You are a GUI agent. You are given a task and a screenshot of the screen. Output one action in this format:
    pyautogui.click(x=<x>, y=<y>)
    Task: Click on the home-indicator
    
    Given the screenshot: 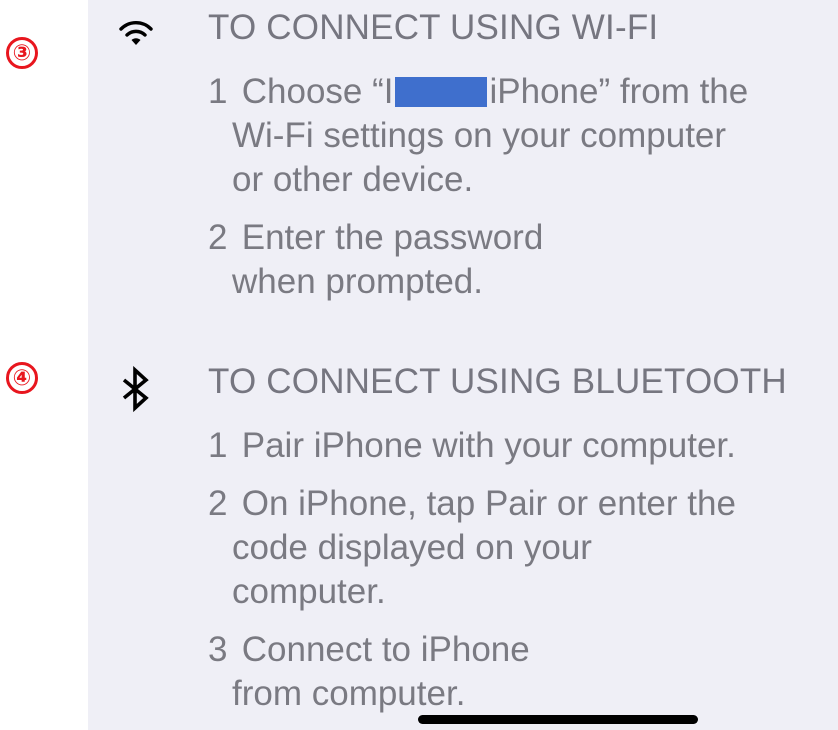 What is the action you would take?
    pyautogui.click(x=558, y=719)
    